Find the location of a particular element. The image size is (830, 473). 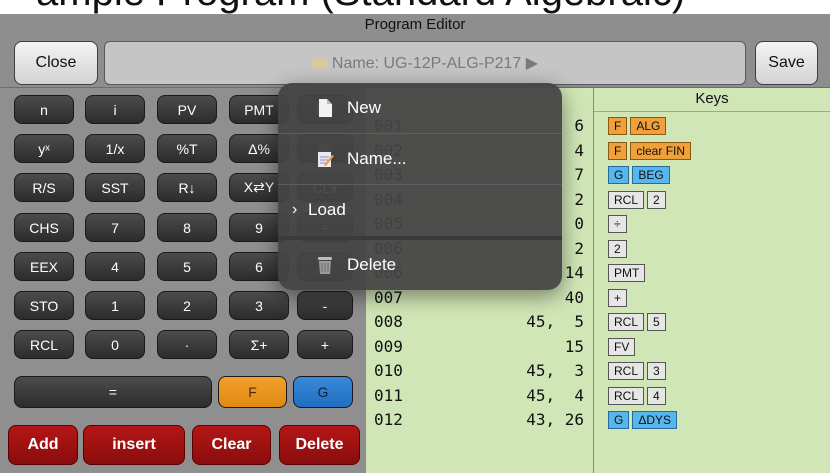

key-code: 45, 4 is located at coordinates (555, 395).